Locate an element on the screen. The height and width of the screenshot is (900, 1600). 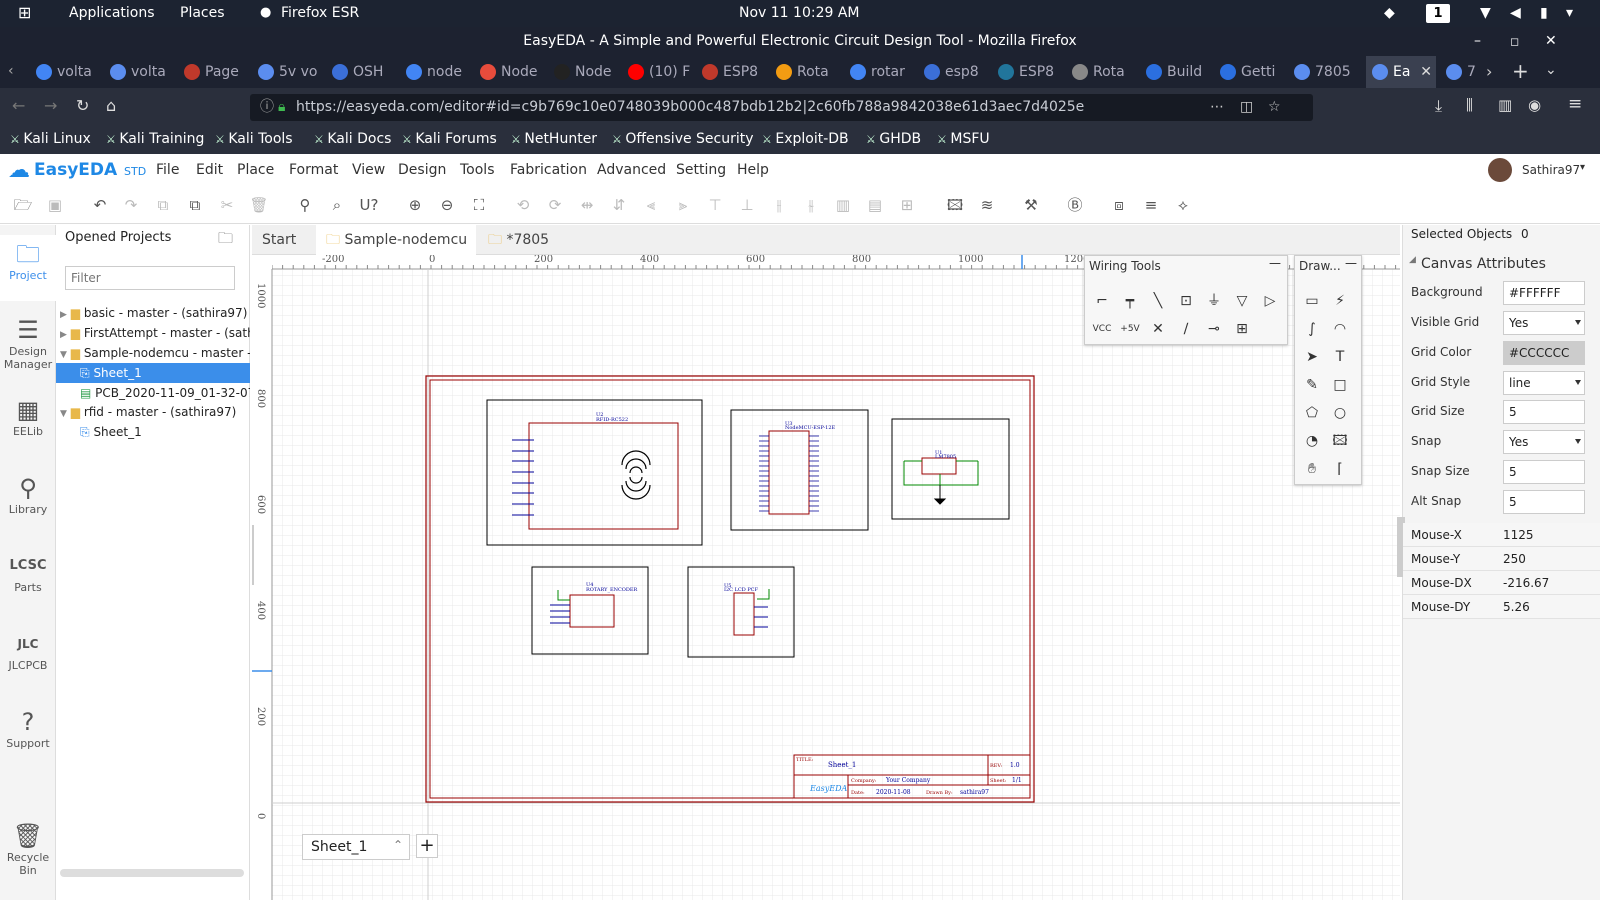
layers-icon: ≡ is located at coordinates (1151, 205).